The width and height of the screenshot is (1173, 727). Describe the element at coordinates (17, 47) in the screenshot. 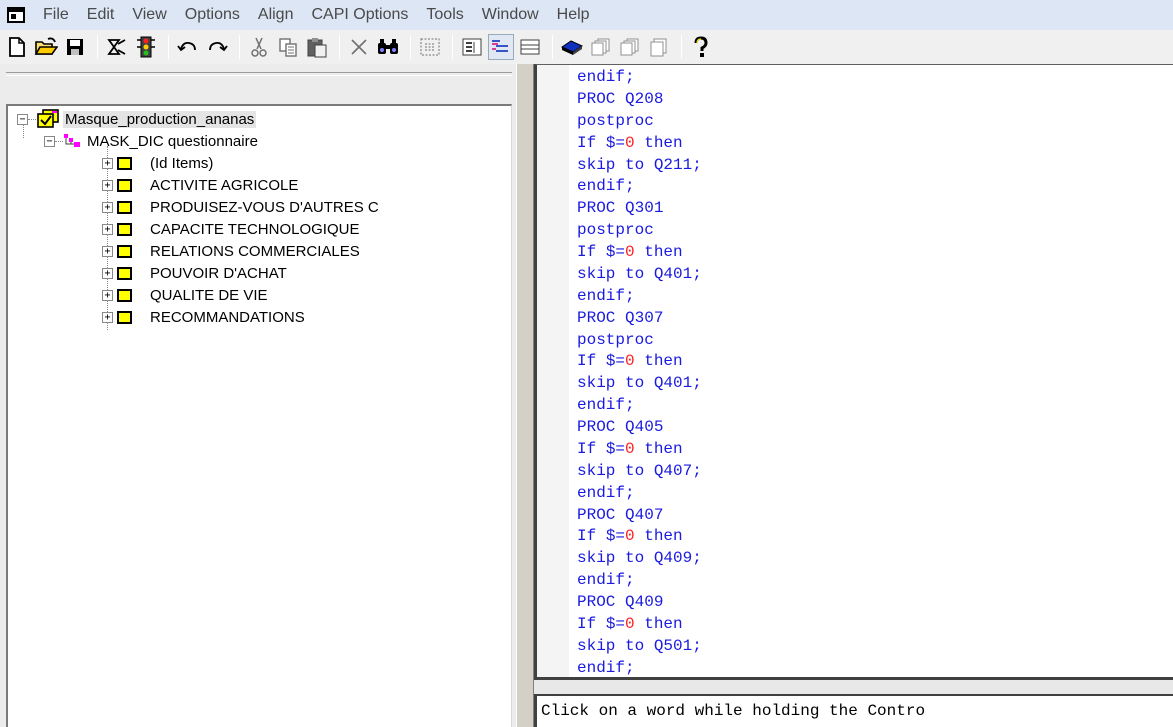

I see `new-button` at that location.